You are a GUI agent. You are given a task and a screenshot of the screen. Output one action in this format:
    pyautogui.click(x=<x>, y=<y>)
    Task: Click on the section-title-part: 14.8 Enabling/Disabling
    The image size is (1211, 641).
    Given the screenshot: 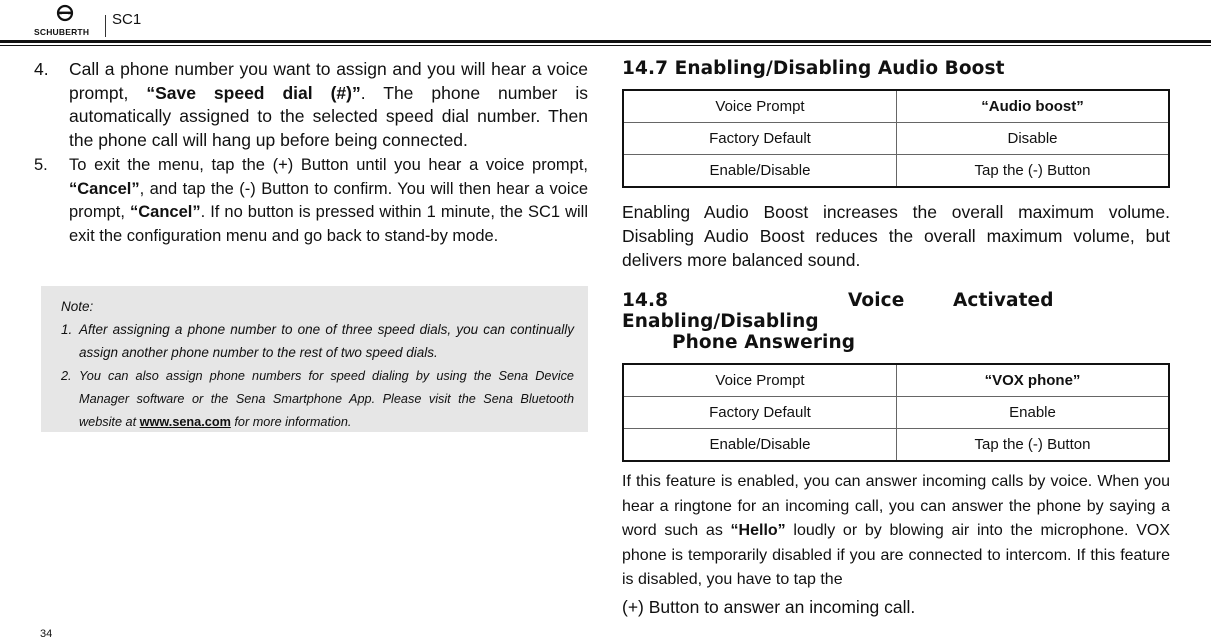 What is the action you would take?
    pyautogui.click(x=720, y=311)
    